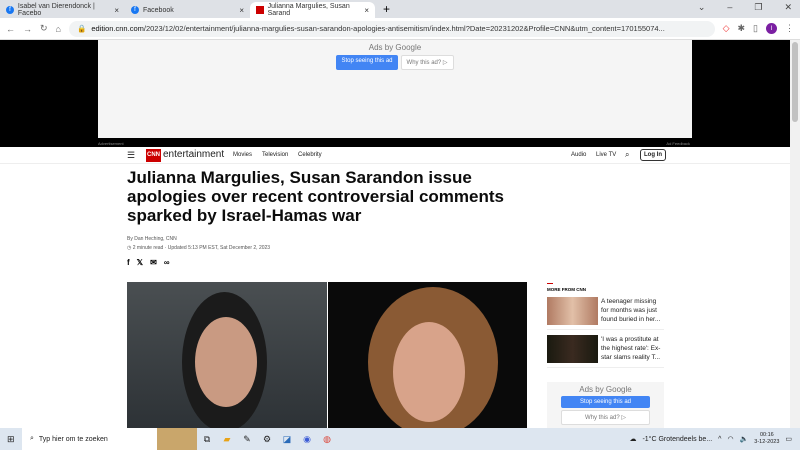 The width and height of the screenshot is (800, 450). What do you see at coordinates (742, 28) in the screenshot?
I see `puzzle-icon: ✱` at bounding box center [742, 28].